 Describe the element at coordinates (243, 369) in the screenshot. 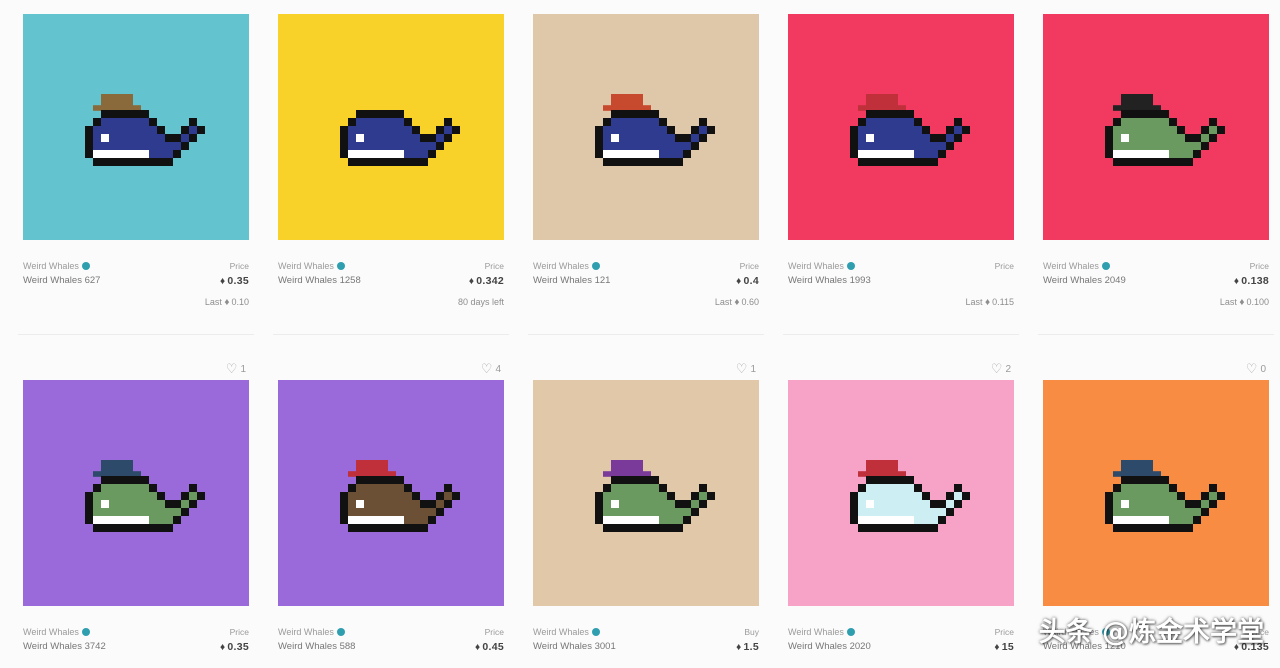

I see `like-count: 1` at that location.